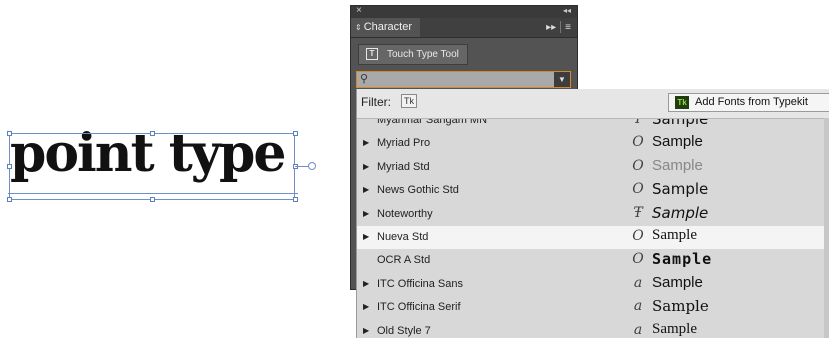  What do you see at coordinates (464, 28) in the screenshot?
I see `panel-tab-bar: ⇕ Character ▸▸ ≡` at bounding box center [464, 28].